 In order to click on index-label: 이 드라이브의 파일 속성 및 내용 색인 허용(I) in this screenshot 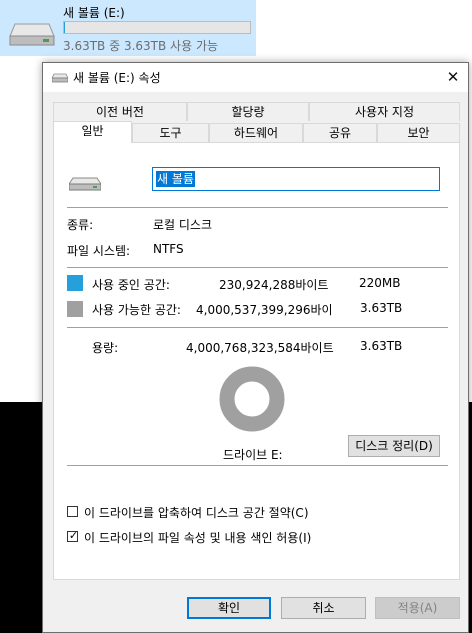, I will do `click(197, 537)`.